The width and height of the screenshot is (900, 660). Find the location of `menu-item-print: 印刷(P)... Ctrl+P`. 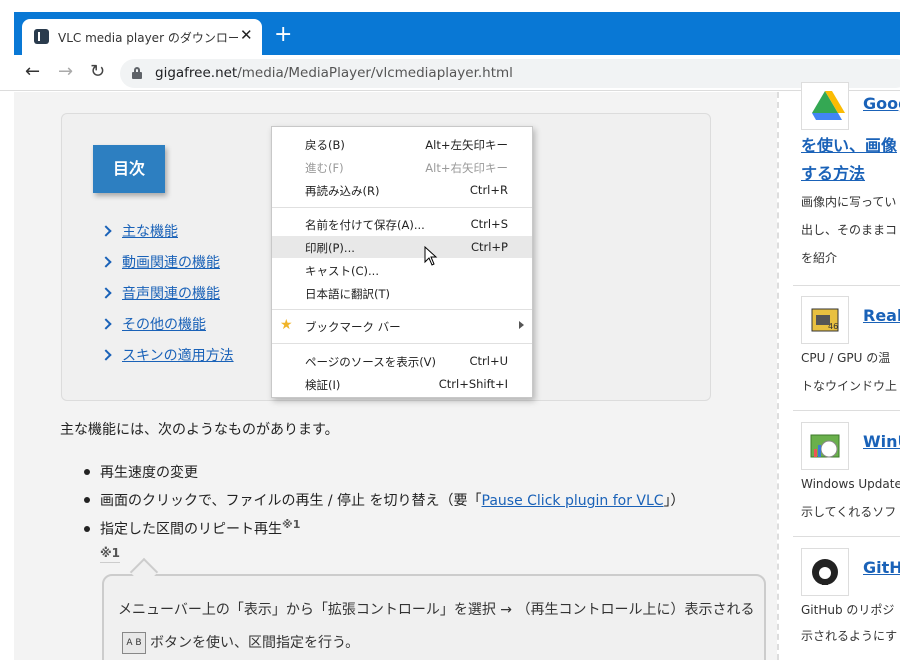

menu-item-print: 印刷(P)... Ctrl+P is located at coordinates (402, 247).